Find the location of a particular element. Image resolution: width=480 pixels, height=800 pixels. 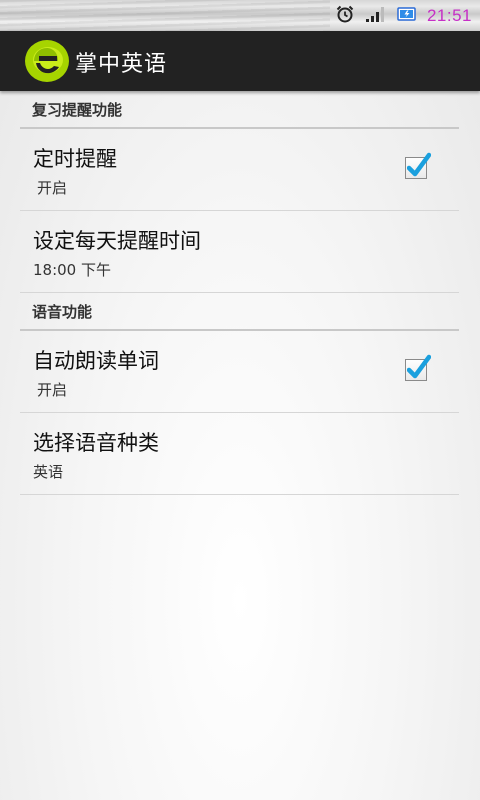

pref-title: 自动朗读单词 is located at coordinates (96, 361).